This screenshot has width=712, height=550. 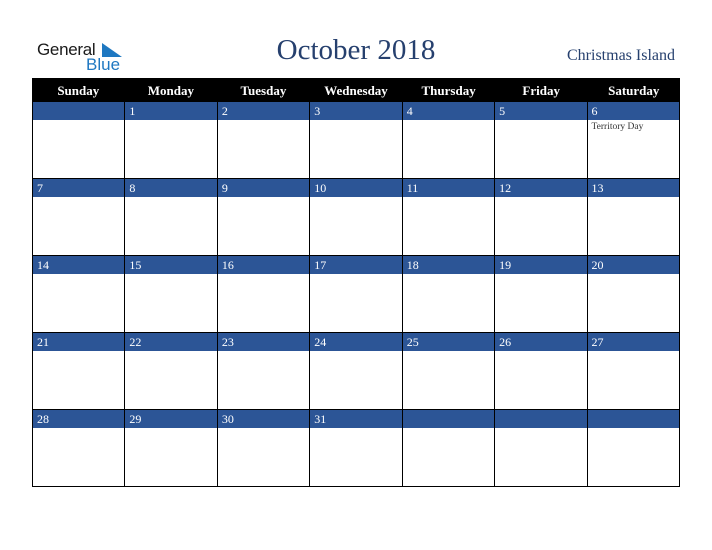 I want to click on day-cell: 17, so click(x=356, y=294).